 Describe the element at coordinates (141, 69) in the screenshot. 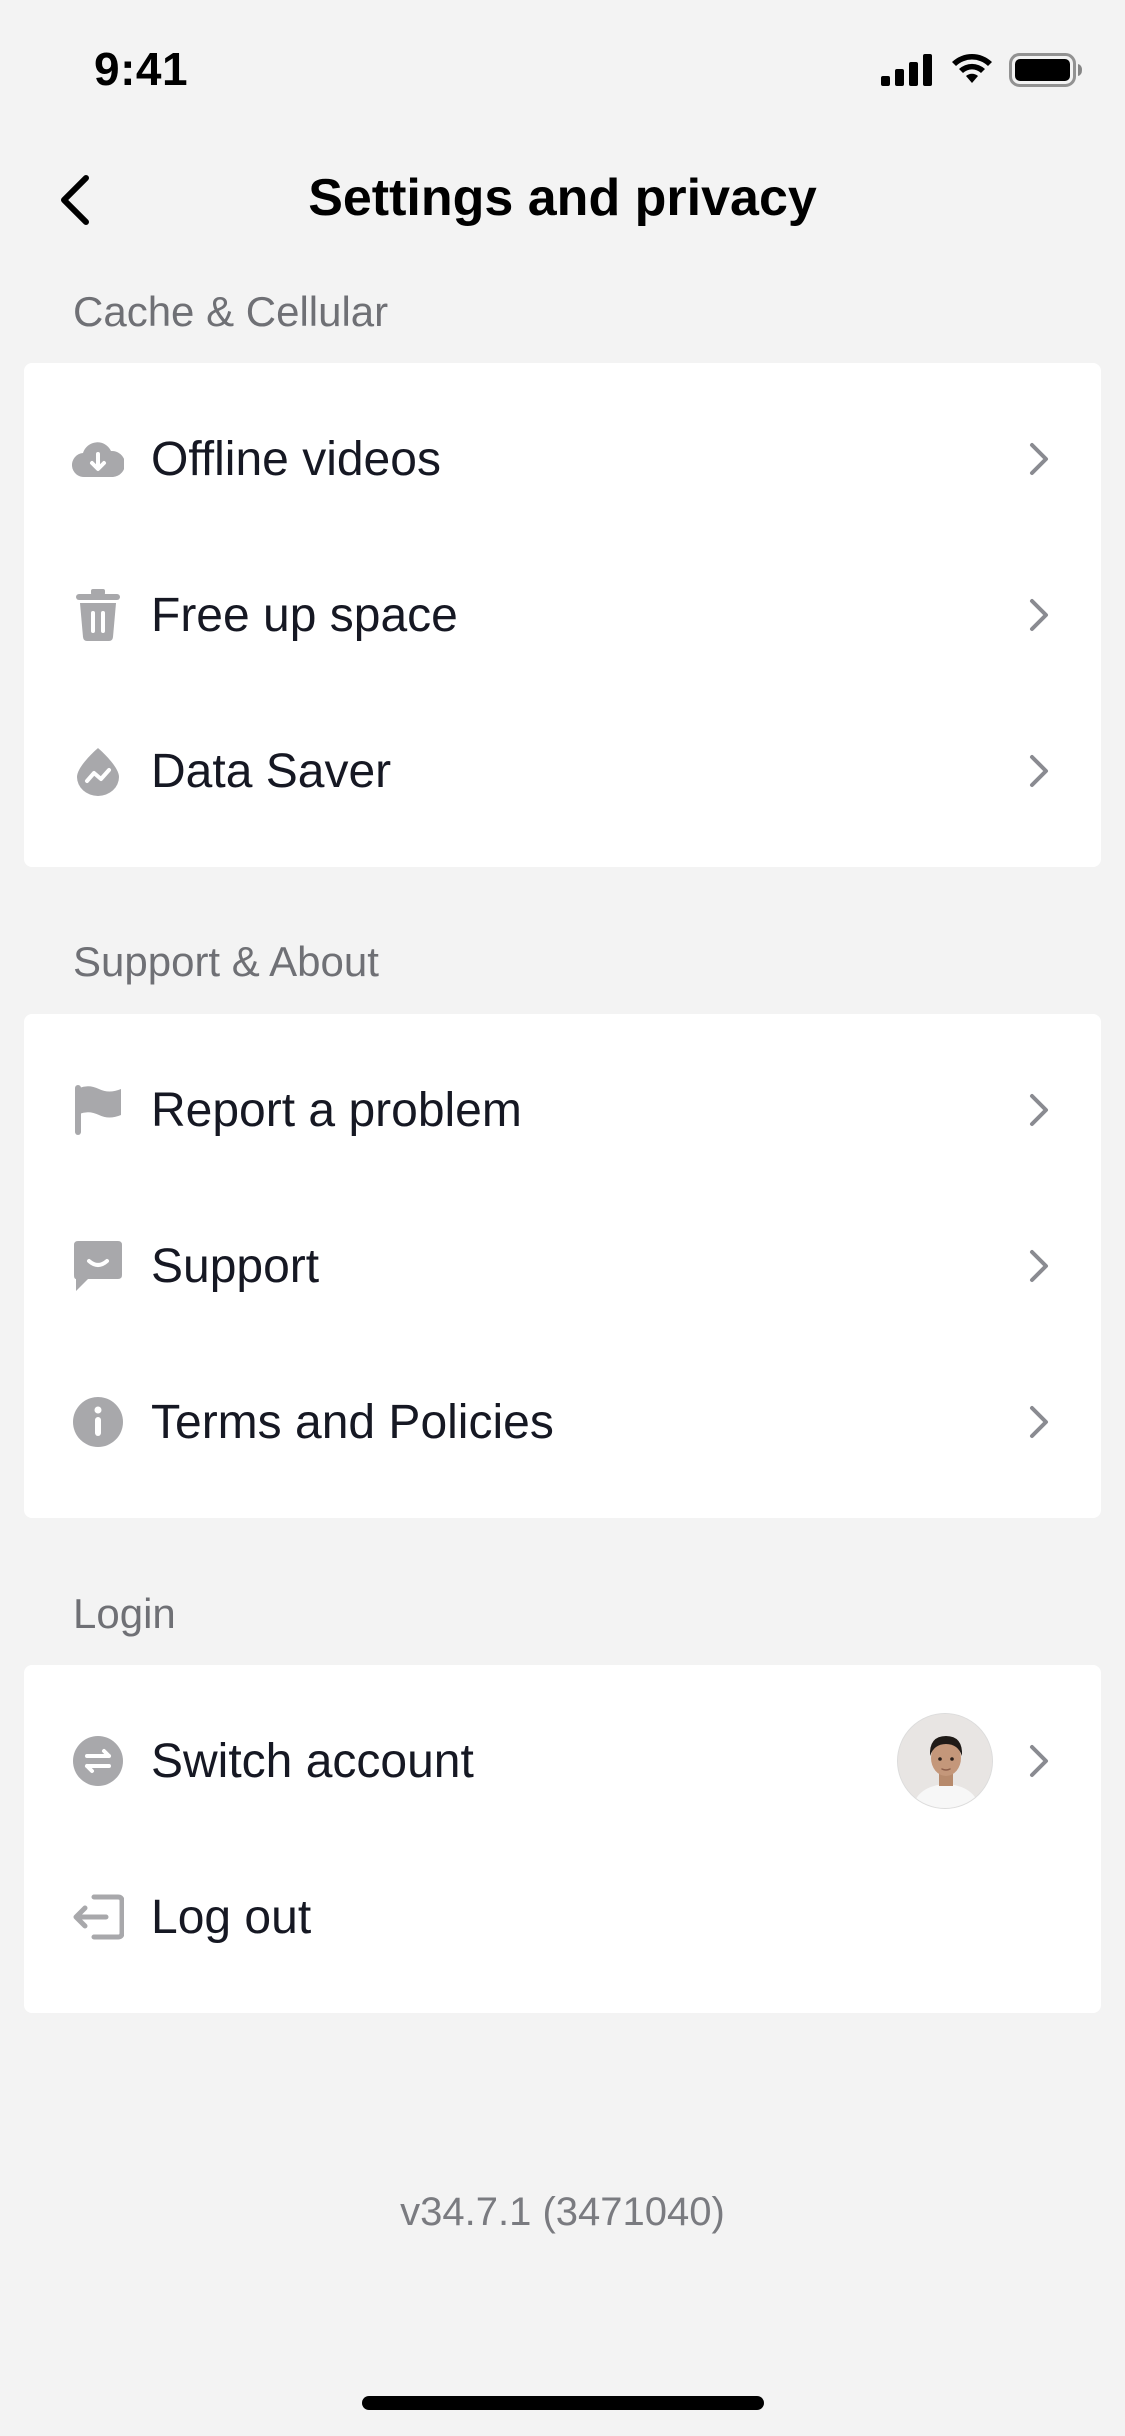

I see `status-time: 9:41` at that location.